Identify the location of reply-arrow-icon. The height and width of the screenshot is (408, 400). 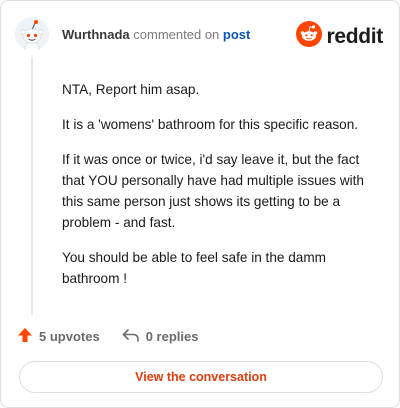
(131, 336).